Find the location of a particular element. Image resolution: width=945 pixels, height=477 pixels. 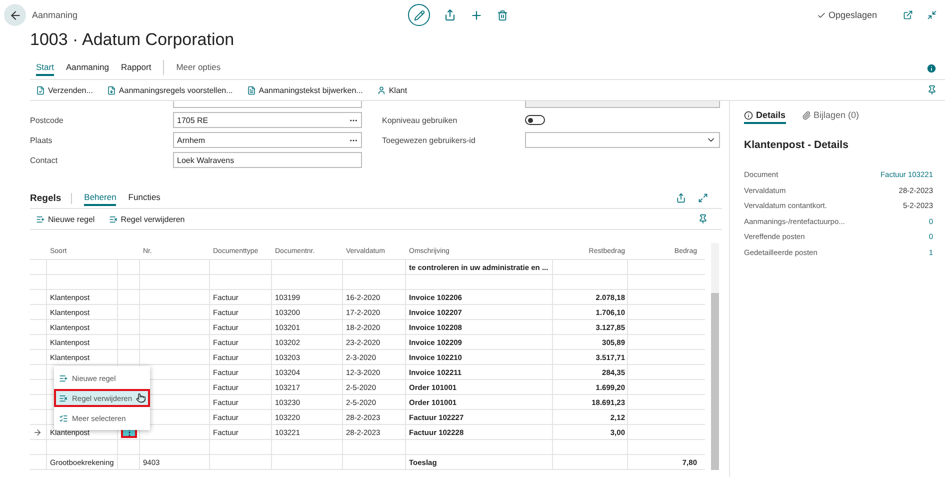

action-button: Nieuwe regel is located at coordinates (65, 219).